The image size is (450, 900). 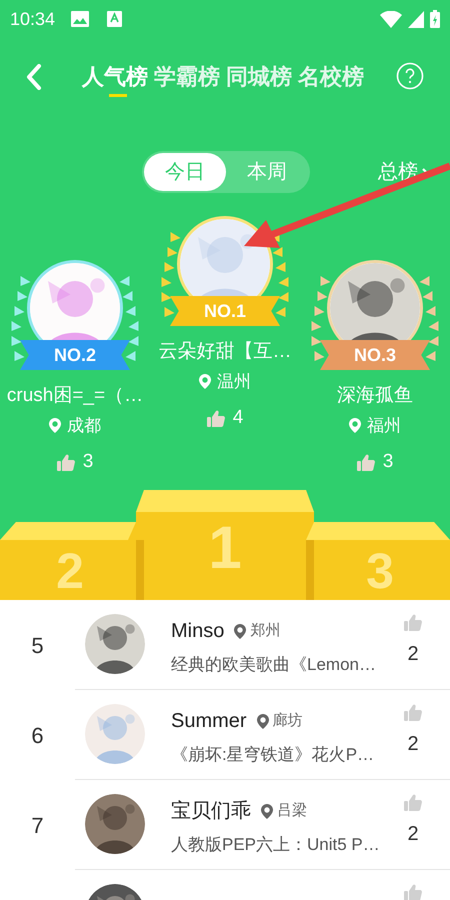 What do you see at coordinates (115, 77) in the screenshot?
I see `ranking-tab: 人气榜` at bounding box center [115, 77].